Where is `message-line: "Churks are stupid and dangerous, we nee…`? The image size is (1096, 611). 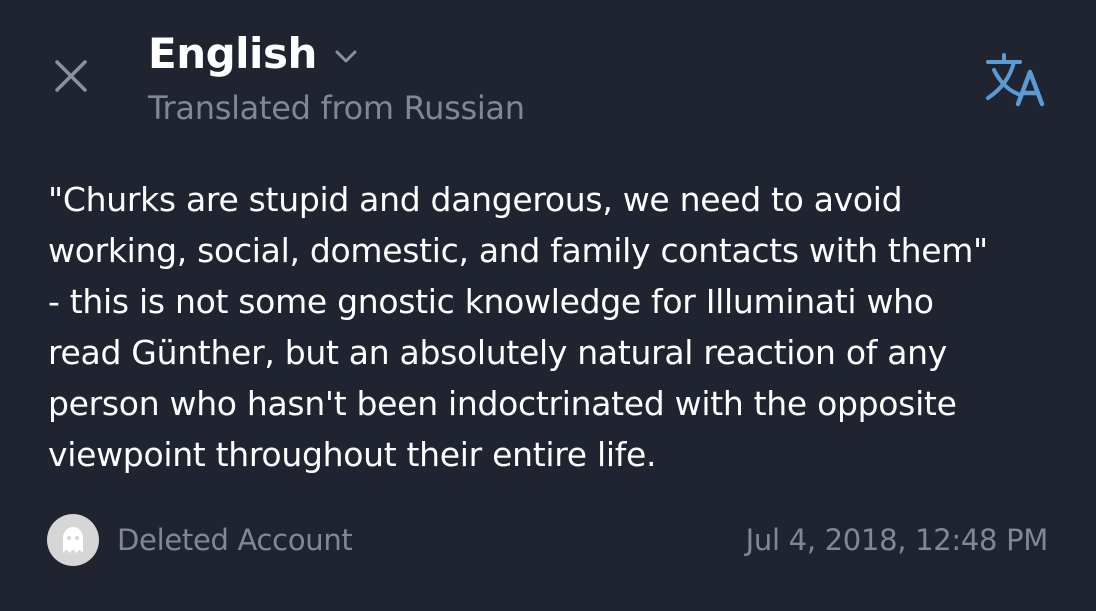 message-line: "Churks are stupid and dangerous, we nee… is located at coordinates (475, 199).